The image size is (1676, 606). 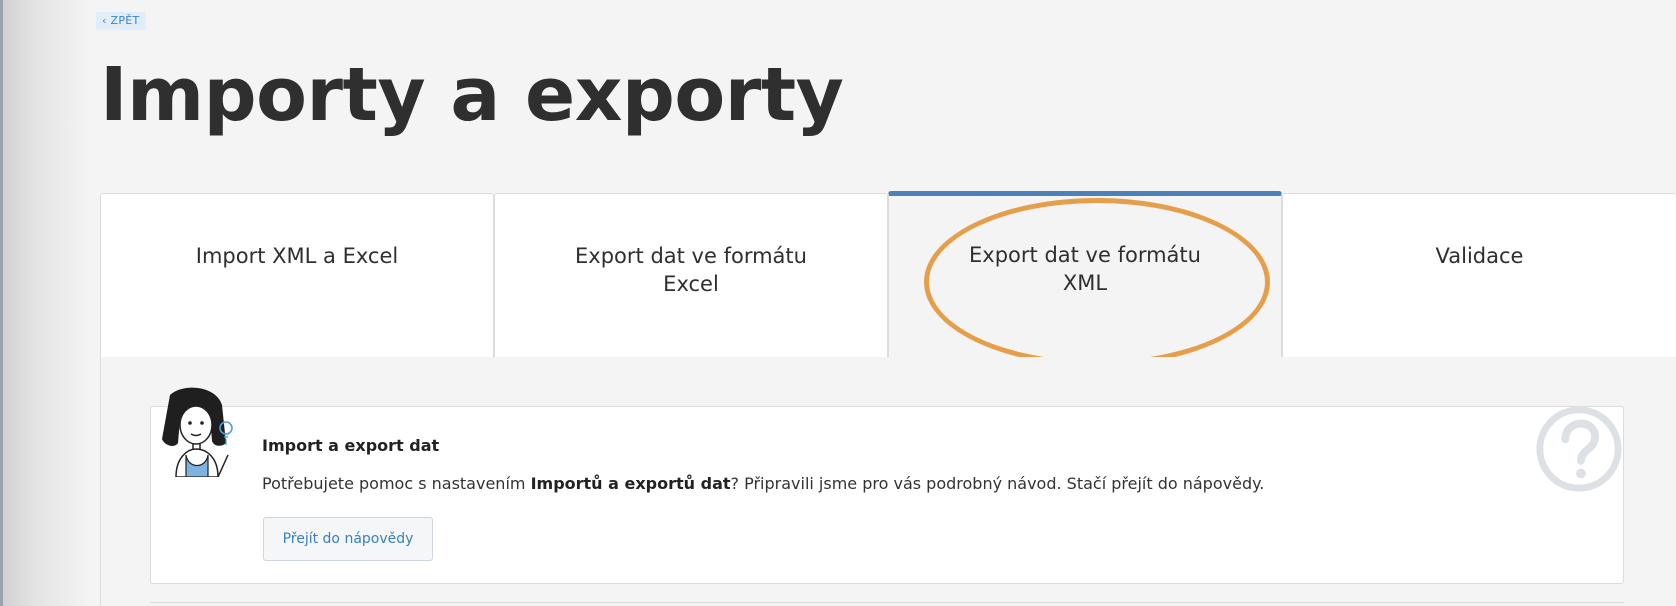 What do you see at coordinates (887, 602) in the screenshot?
I see `divider` at bounding box center [887, 602].